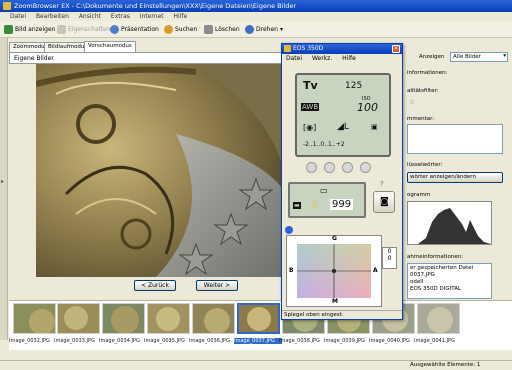 The height and width of the screenshot is (370, 512). Describe the element at coordinates (329, 167) in the screenshot. I see `rewind-icon` at that location.